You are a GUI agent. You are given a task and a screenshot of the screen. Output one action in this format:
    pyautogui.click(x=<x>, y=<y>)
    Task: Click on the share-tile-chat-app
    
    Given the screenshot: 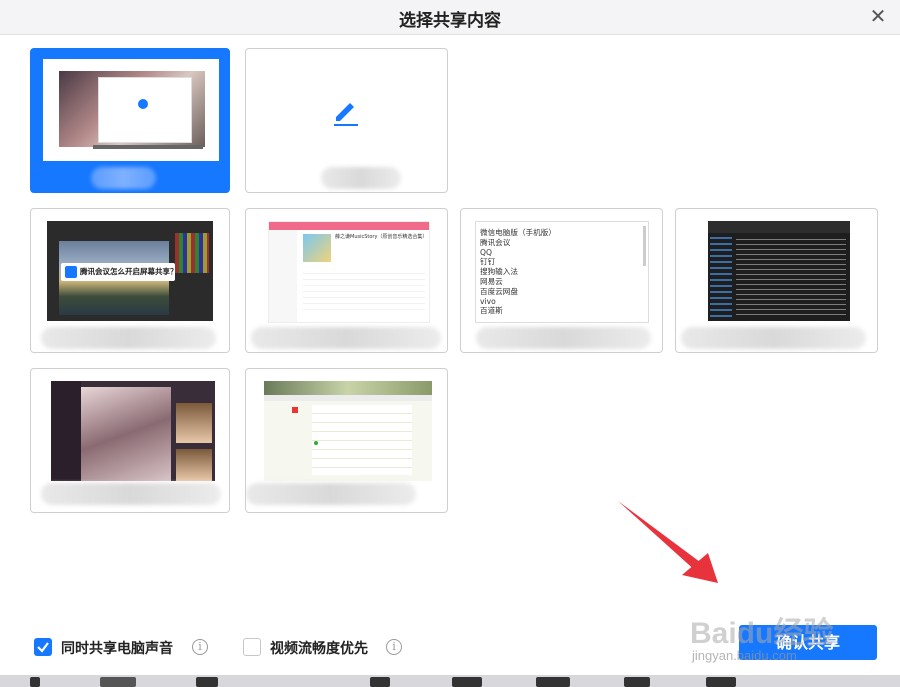 What is the action you would take?
    pyautogui.click(x=130, y=440)
    